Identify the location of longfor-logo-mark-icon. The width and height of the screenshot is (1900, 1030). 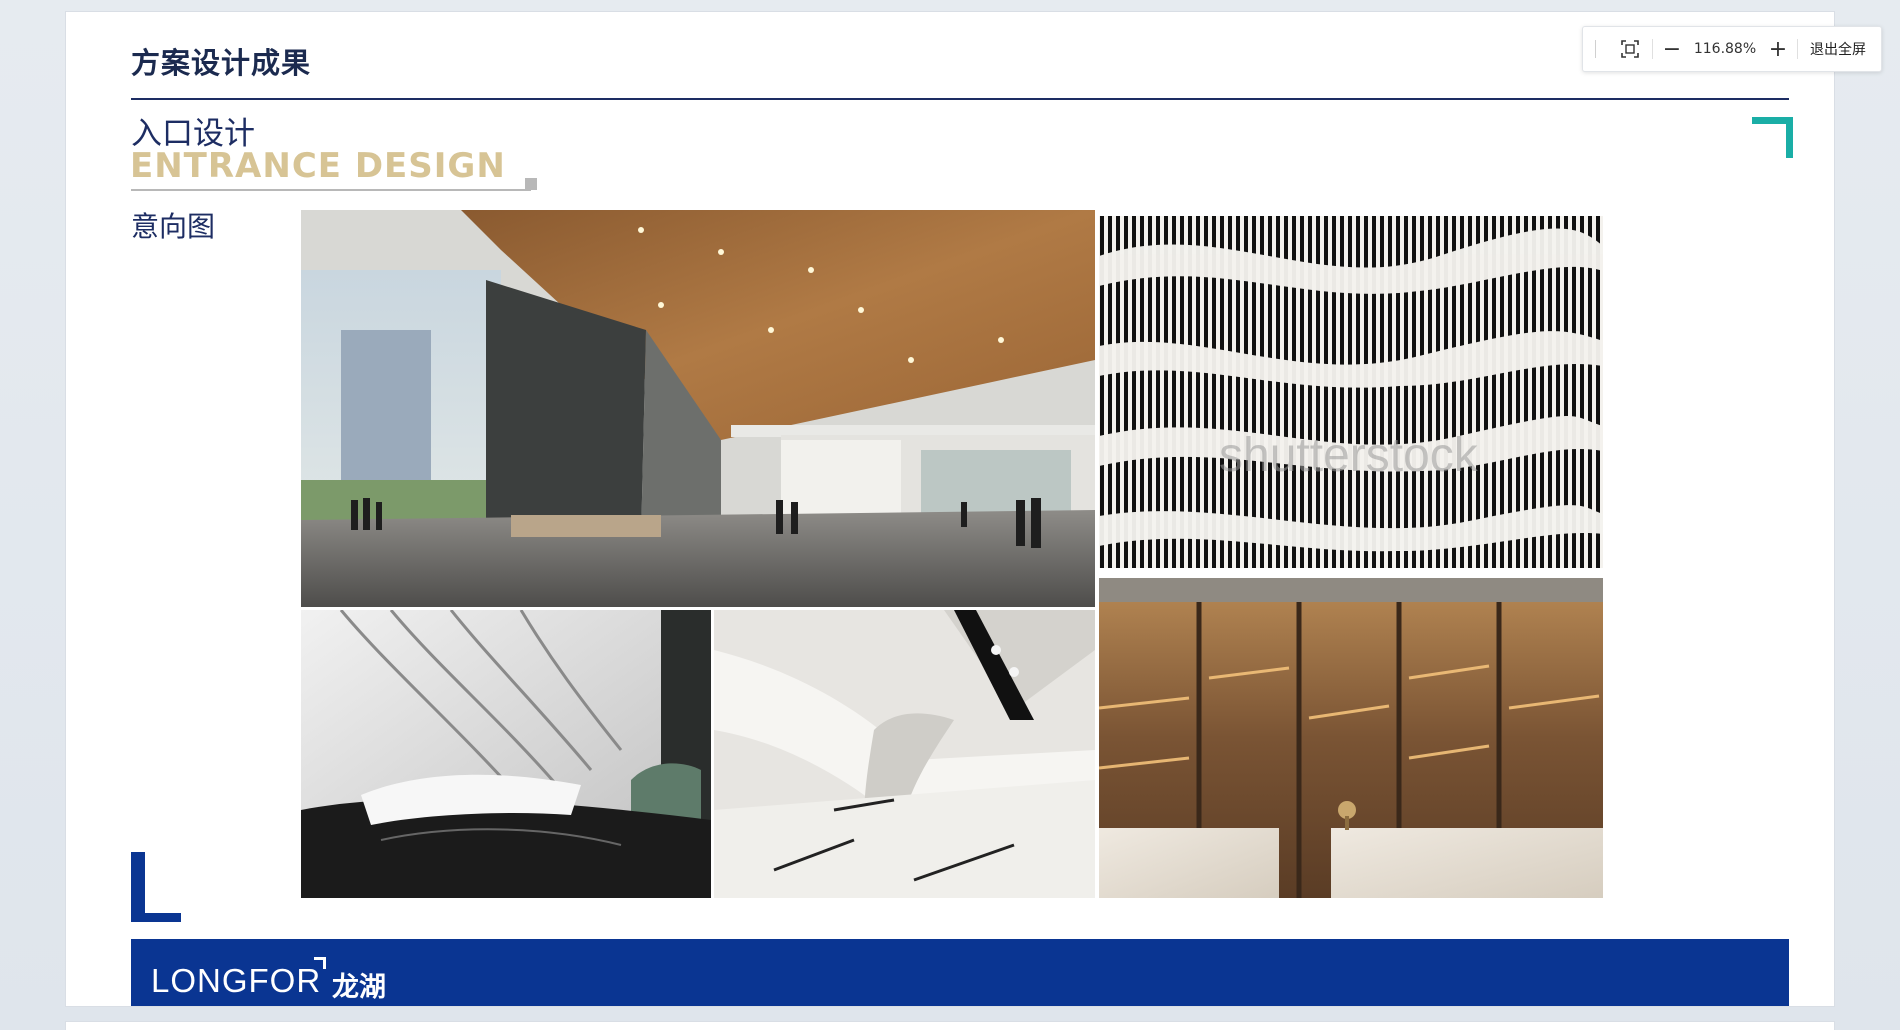
(320, 963).